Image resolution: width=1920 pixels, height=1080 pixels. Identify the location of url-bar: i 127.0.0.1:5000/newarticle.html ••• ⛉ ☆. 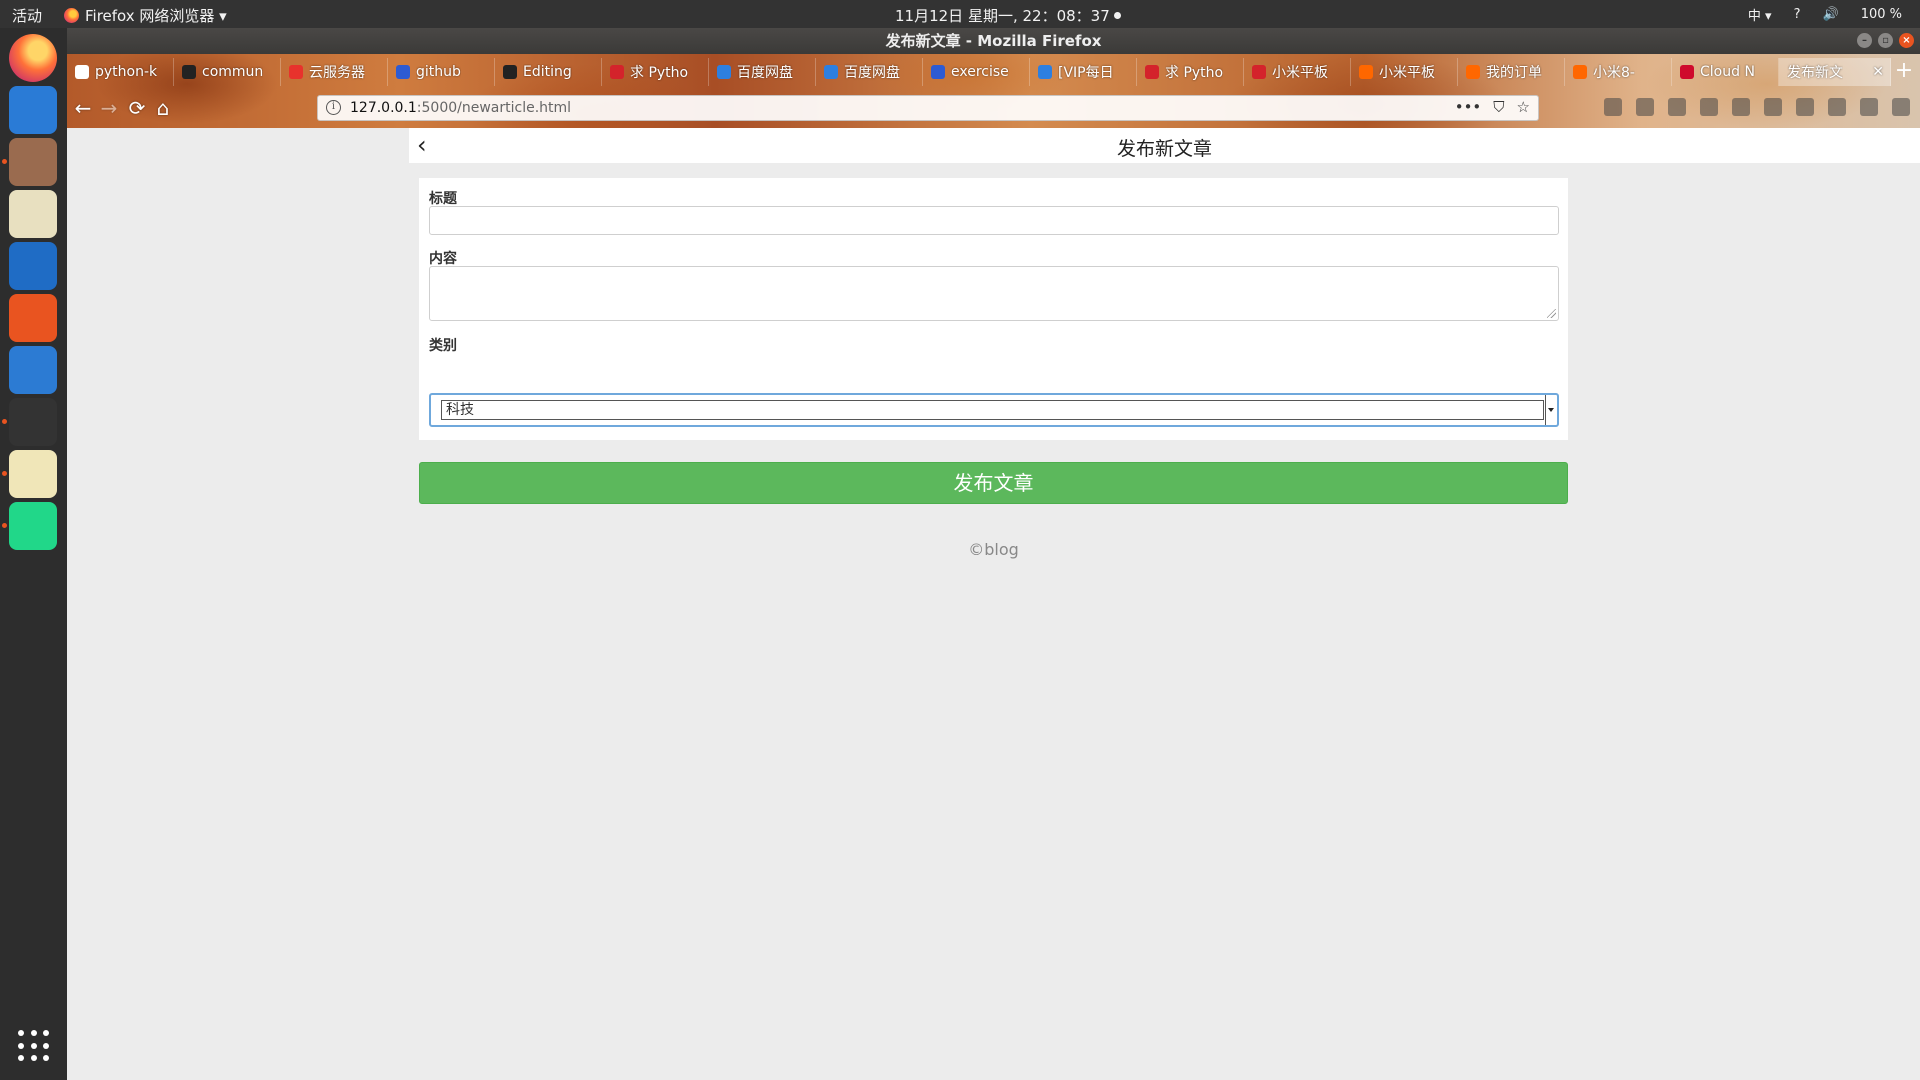
(928, 108).